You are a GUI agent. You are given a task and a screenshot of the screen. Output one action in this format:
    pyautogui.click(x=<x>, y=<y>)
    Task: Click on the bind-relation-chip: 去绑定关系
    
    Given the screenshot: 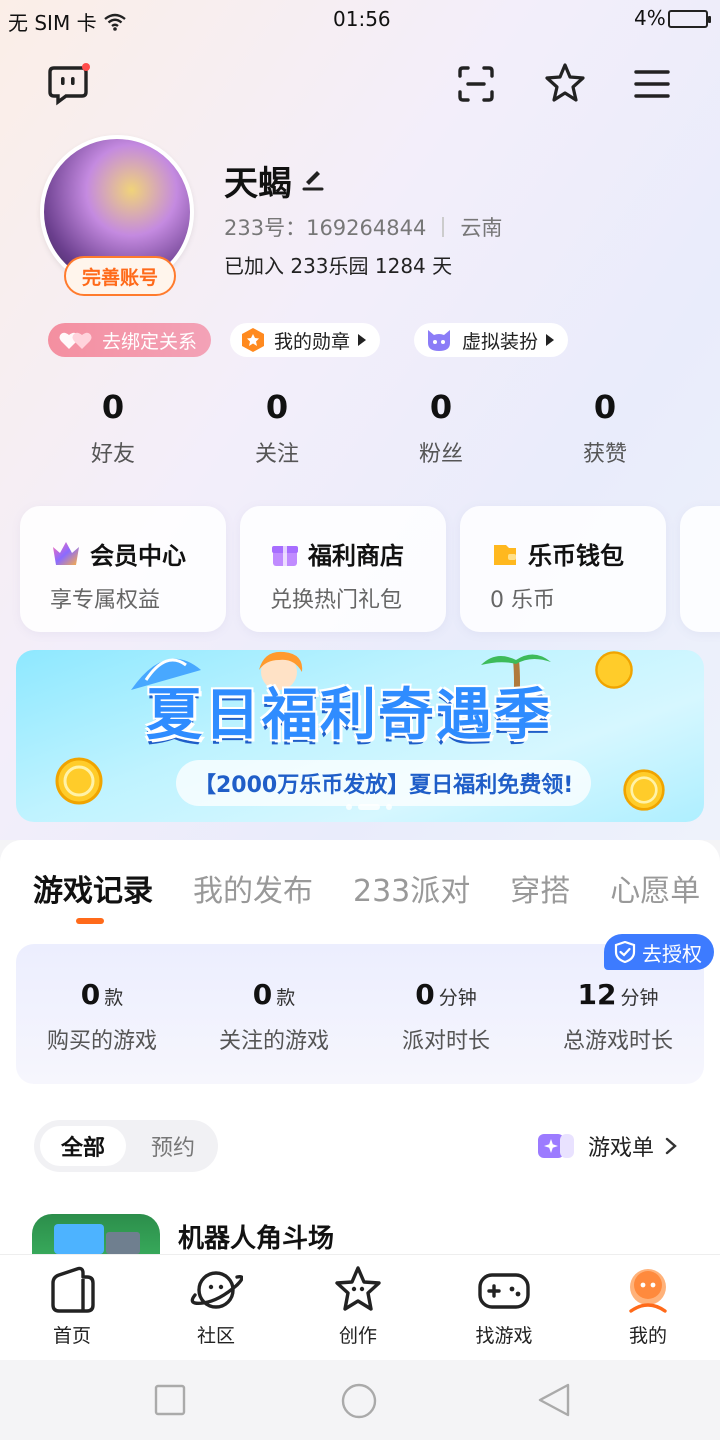 What is the action you would take?
    pyautogui.click(x=130, y=340)
    